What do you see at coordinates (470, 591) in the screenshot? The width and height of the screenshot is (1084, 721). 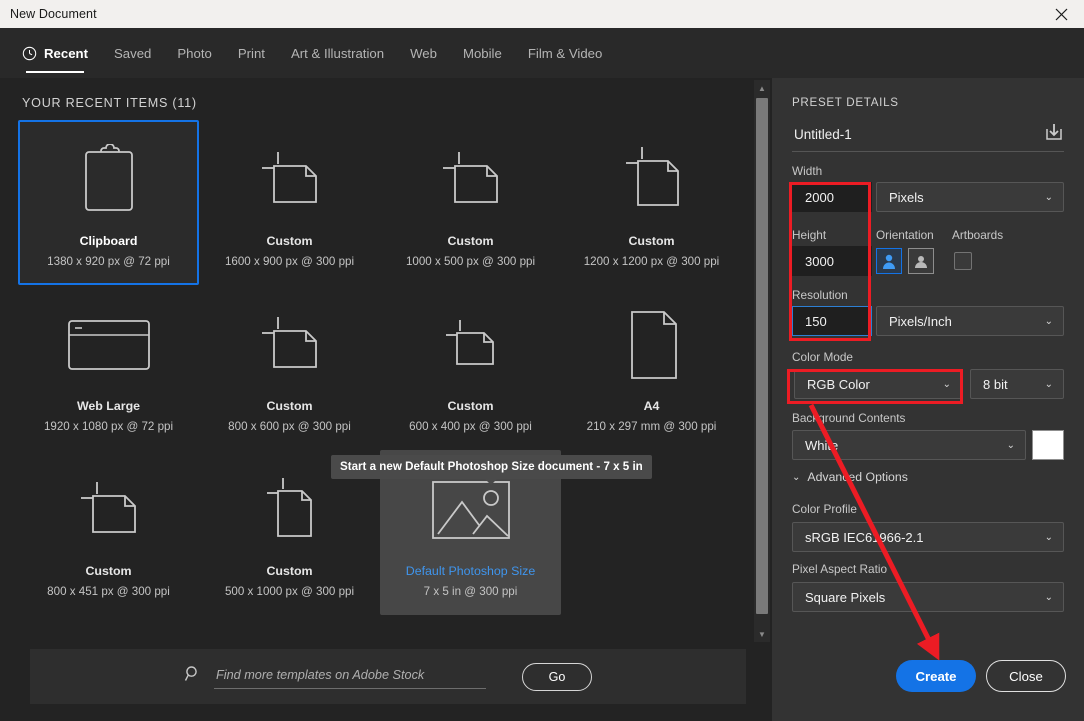 I see `recent-item-size: 7 x 5 in @ 300 ppi` at bounding box center [470, 591].